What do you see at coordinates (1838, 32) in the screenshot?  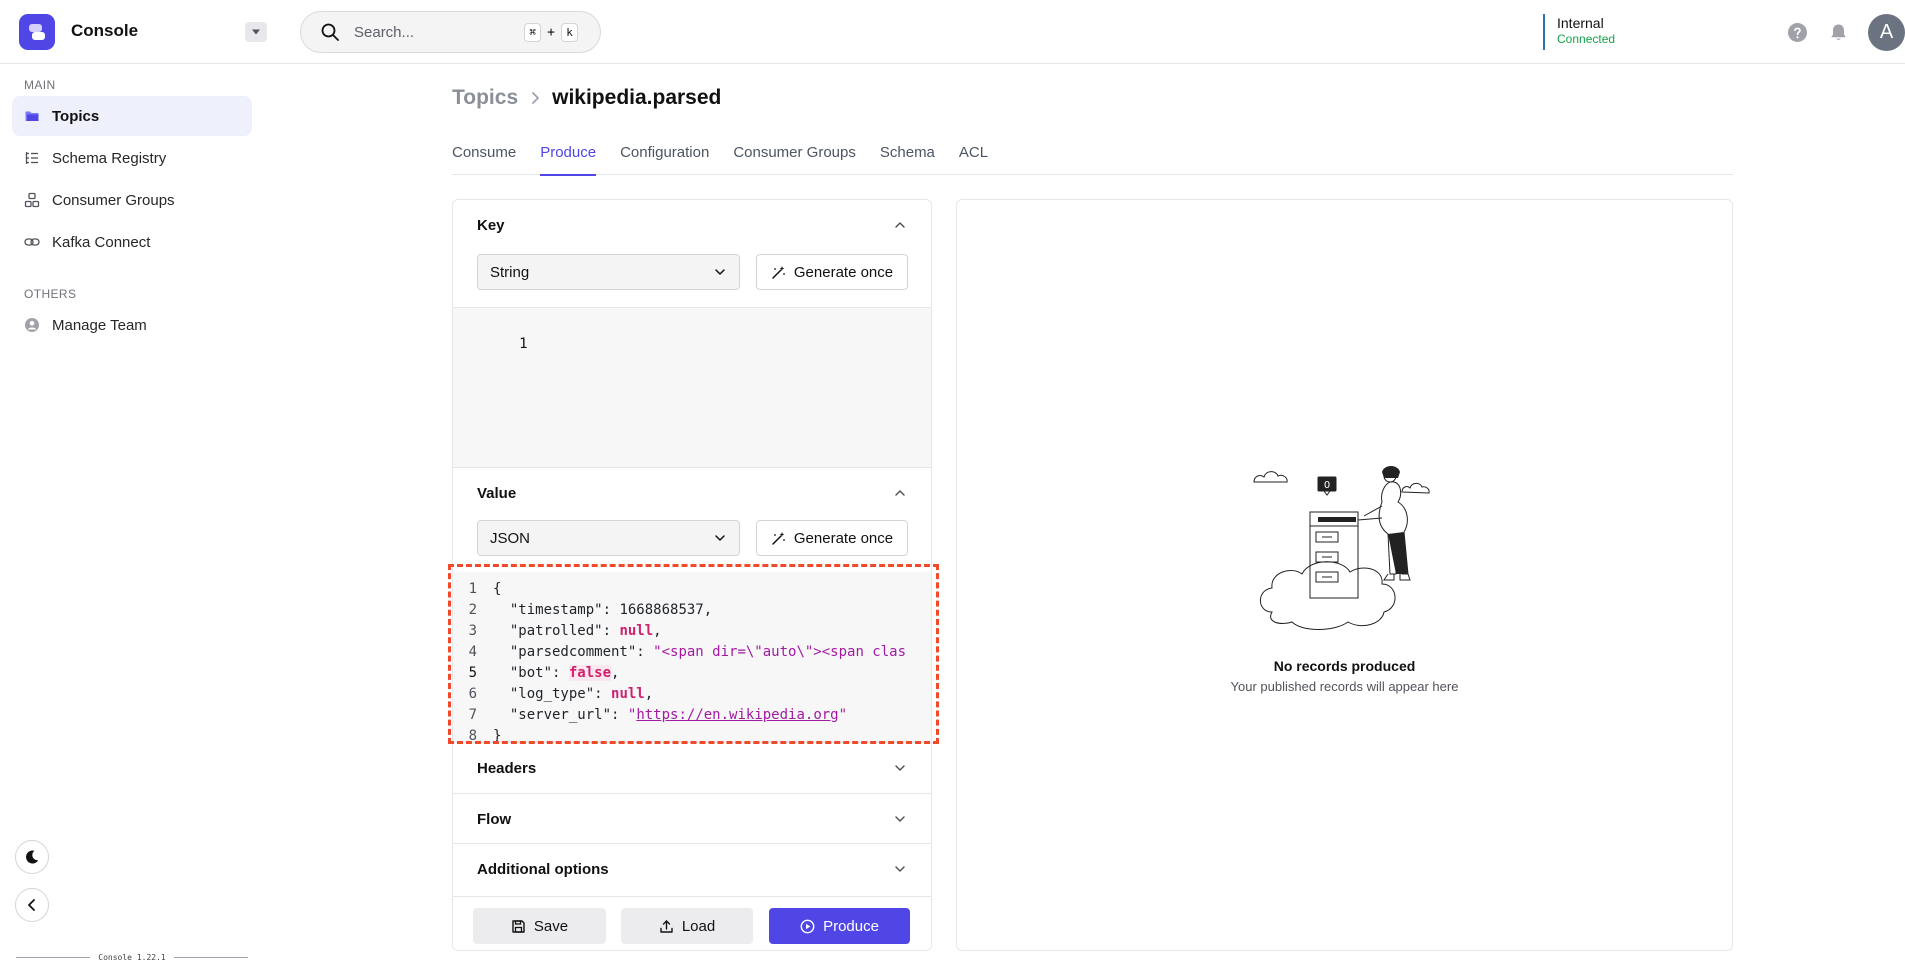 I see `bell-icon` at bounding box center [1838, 32].